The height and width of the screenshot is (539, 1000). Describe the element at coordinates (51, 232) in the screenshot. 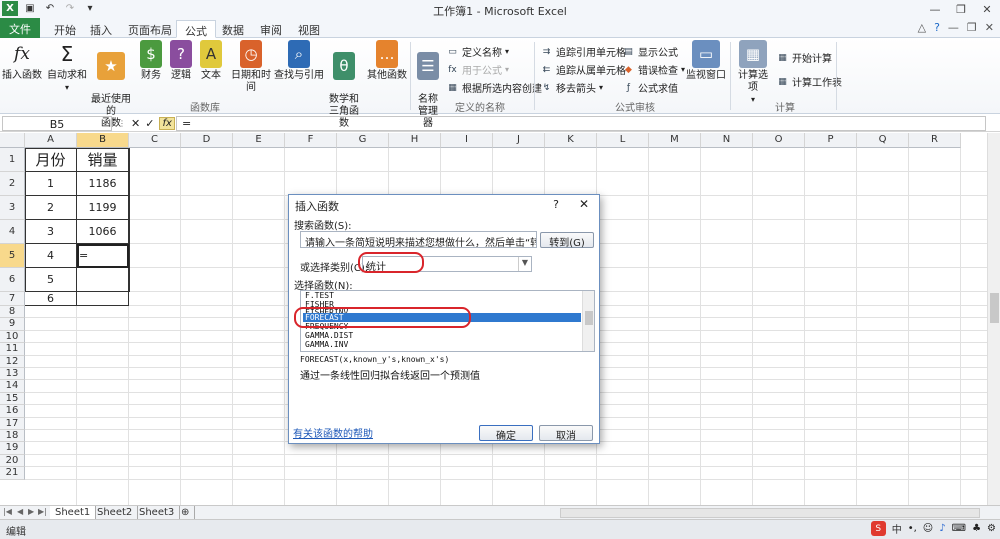

I see `table-cell: 3` at that location.